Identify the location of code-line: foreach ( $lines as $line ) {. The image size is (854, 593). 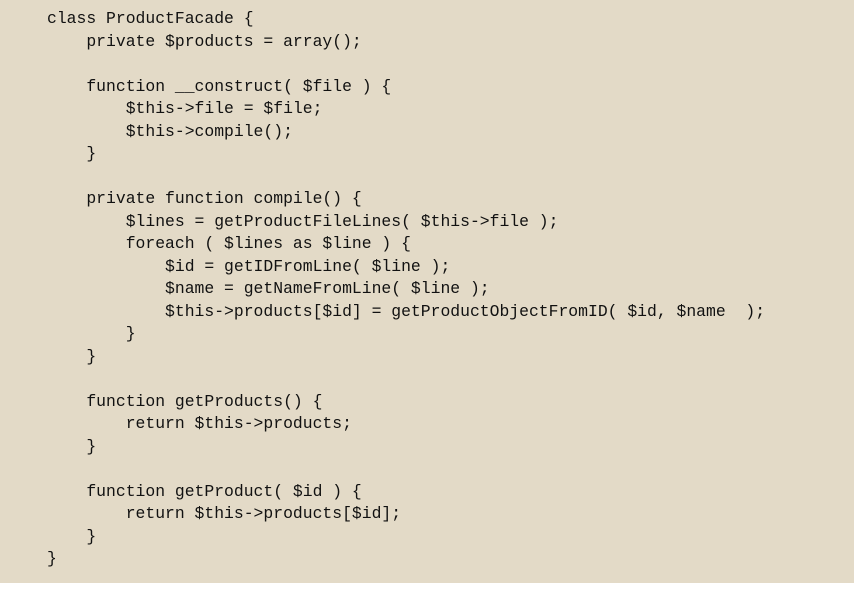
(229, 243).